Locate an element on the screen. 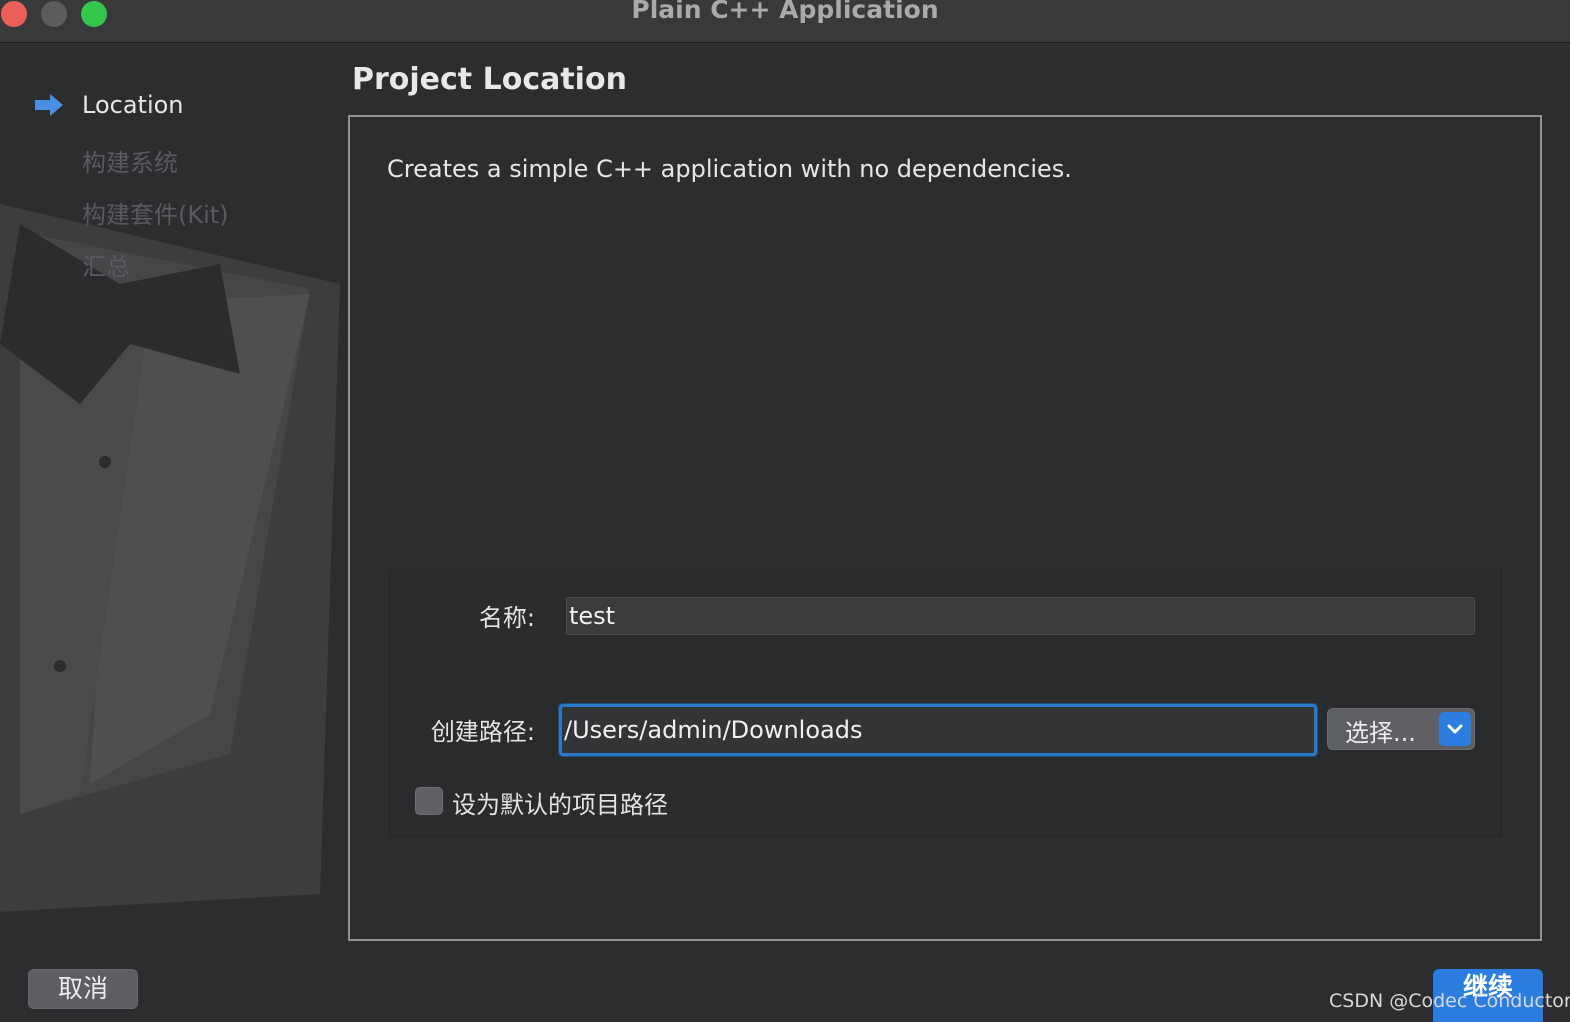 The height and width of the screenshot is (1022, 1570). step-summary: 汇总 is located at coordinates (106, 267).